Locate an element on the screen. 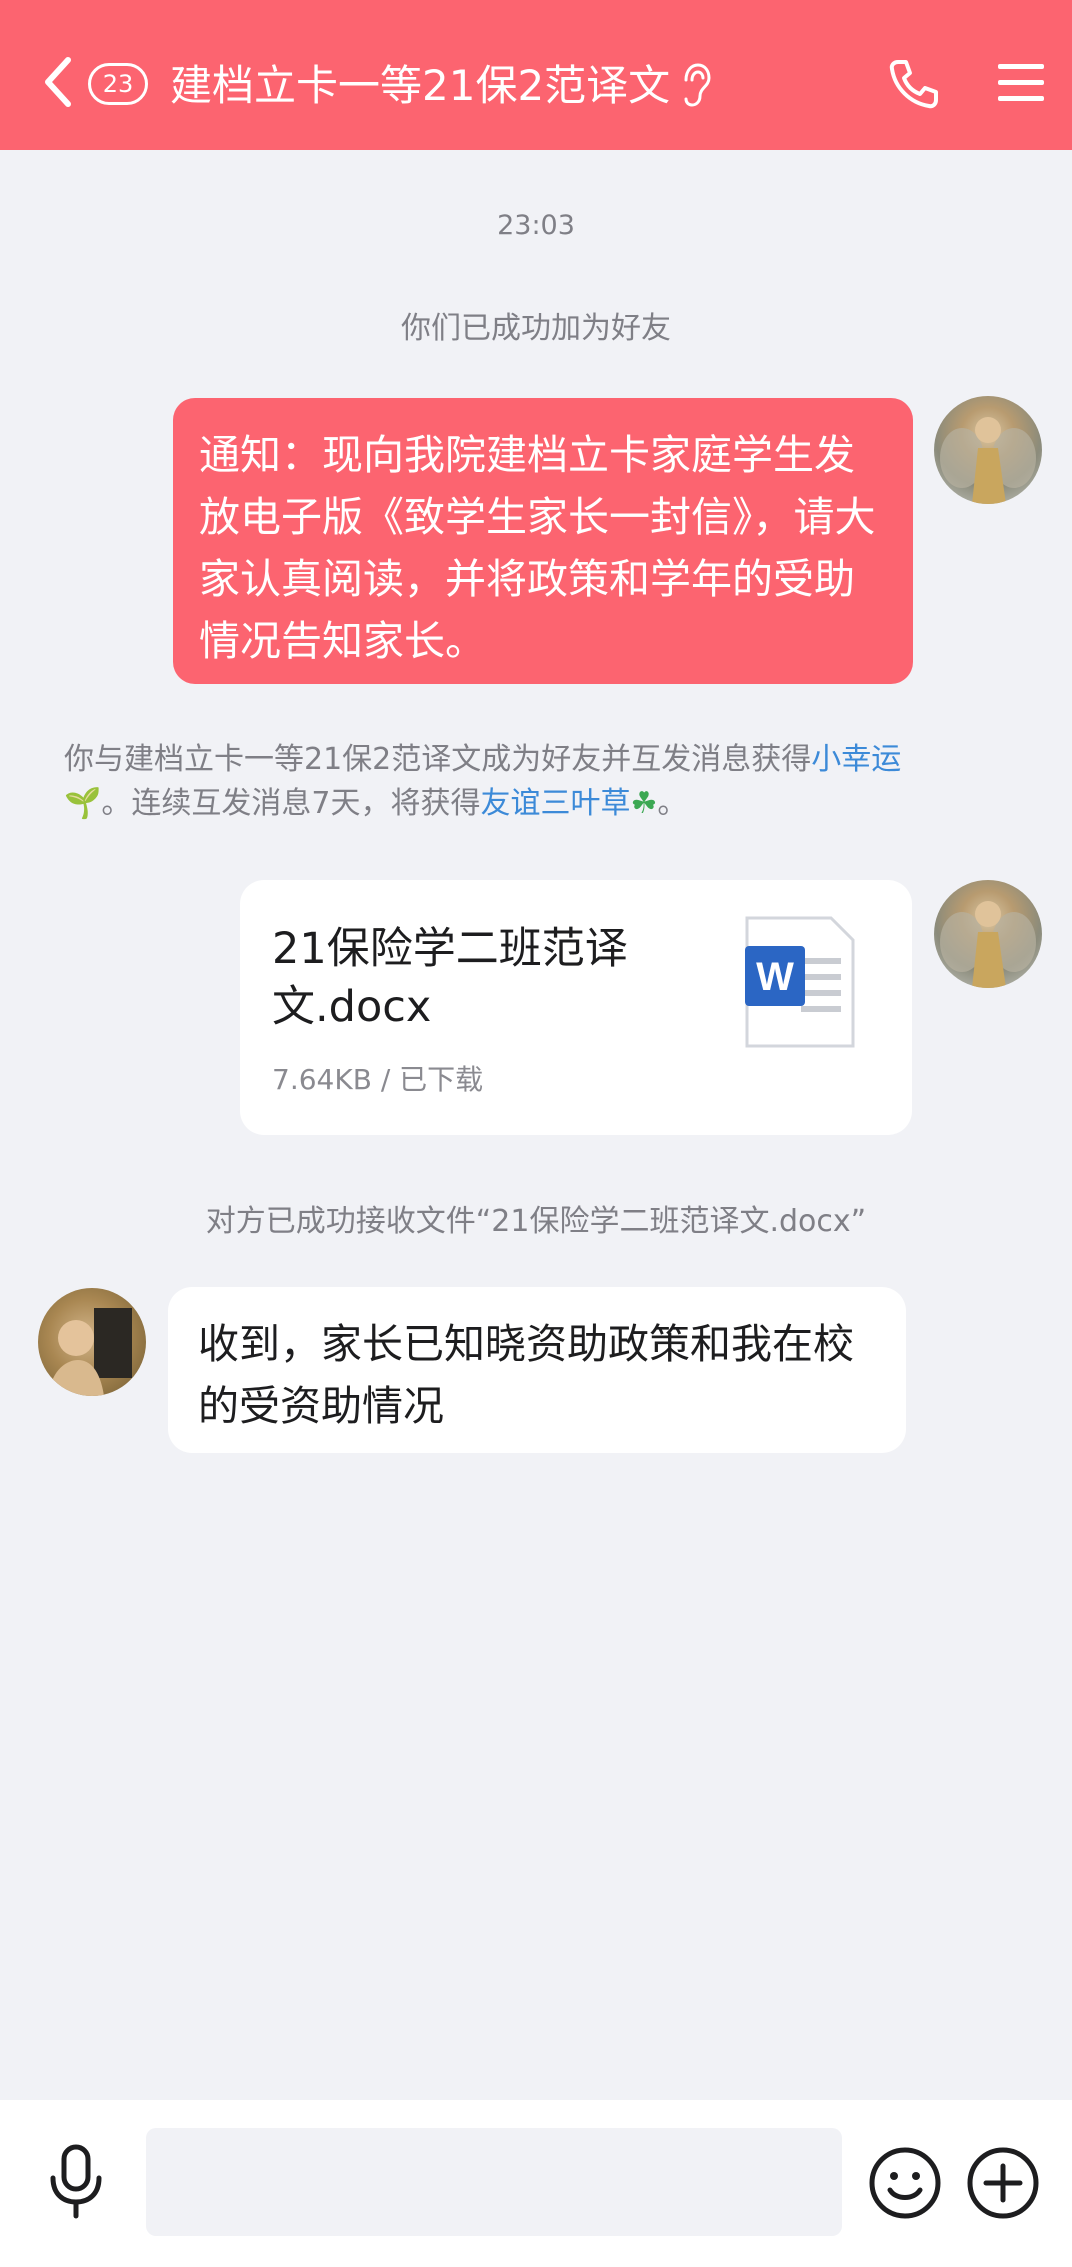  lucky-link: 小幸运 is located at coordinates (856, 759).